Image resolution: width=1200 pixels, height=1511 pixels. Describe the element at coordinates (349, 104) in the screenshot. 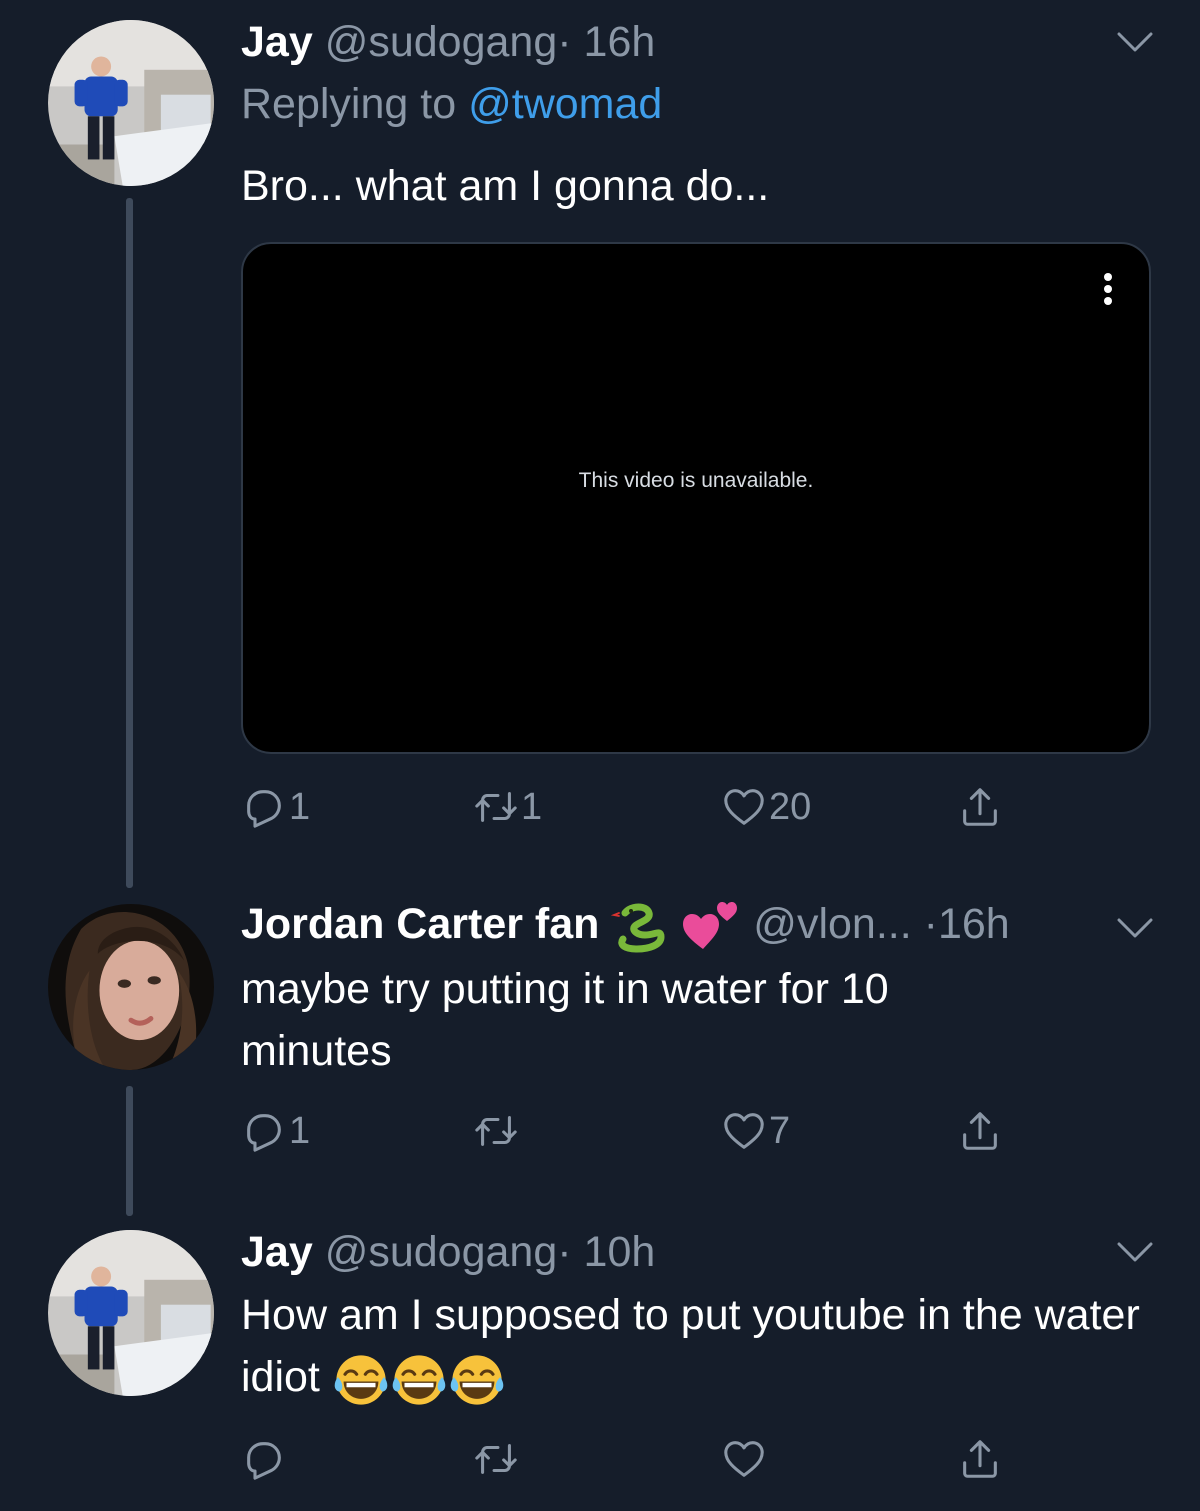

I see `replying-prefix: Replying to` at that location.